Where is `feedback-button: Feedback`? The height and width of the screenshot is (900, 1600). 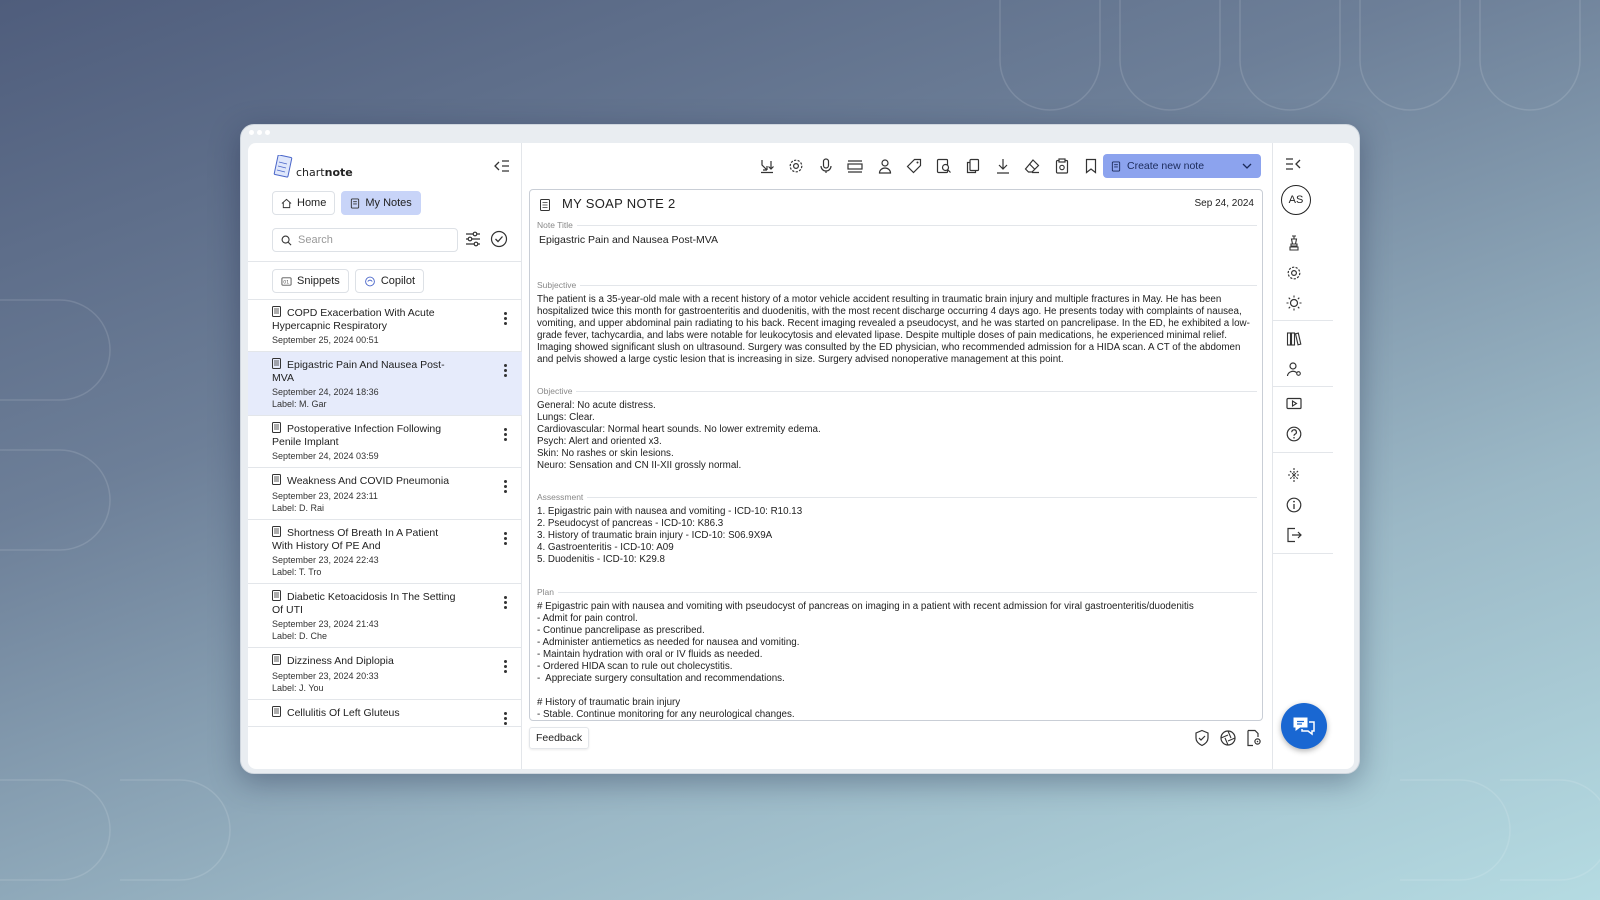 feedback-button: Feedback is located at coordinates (559, 738).